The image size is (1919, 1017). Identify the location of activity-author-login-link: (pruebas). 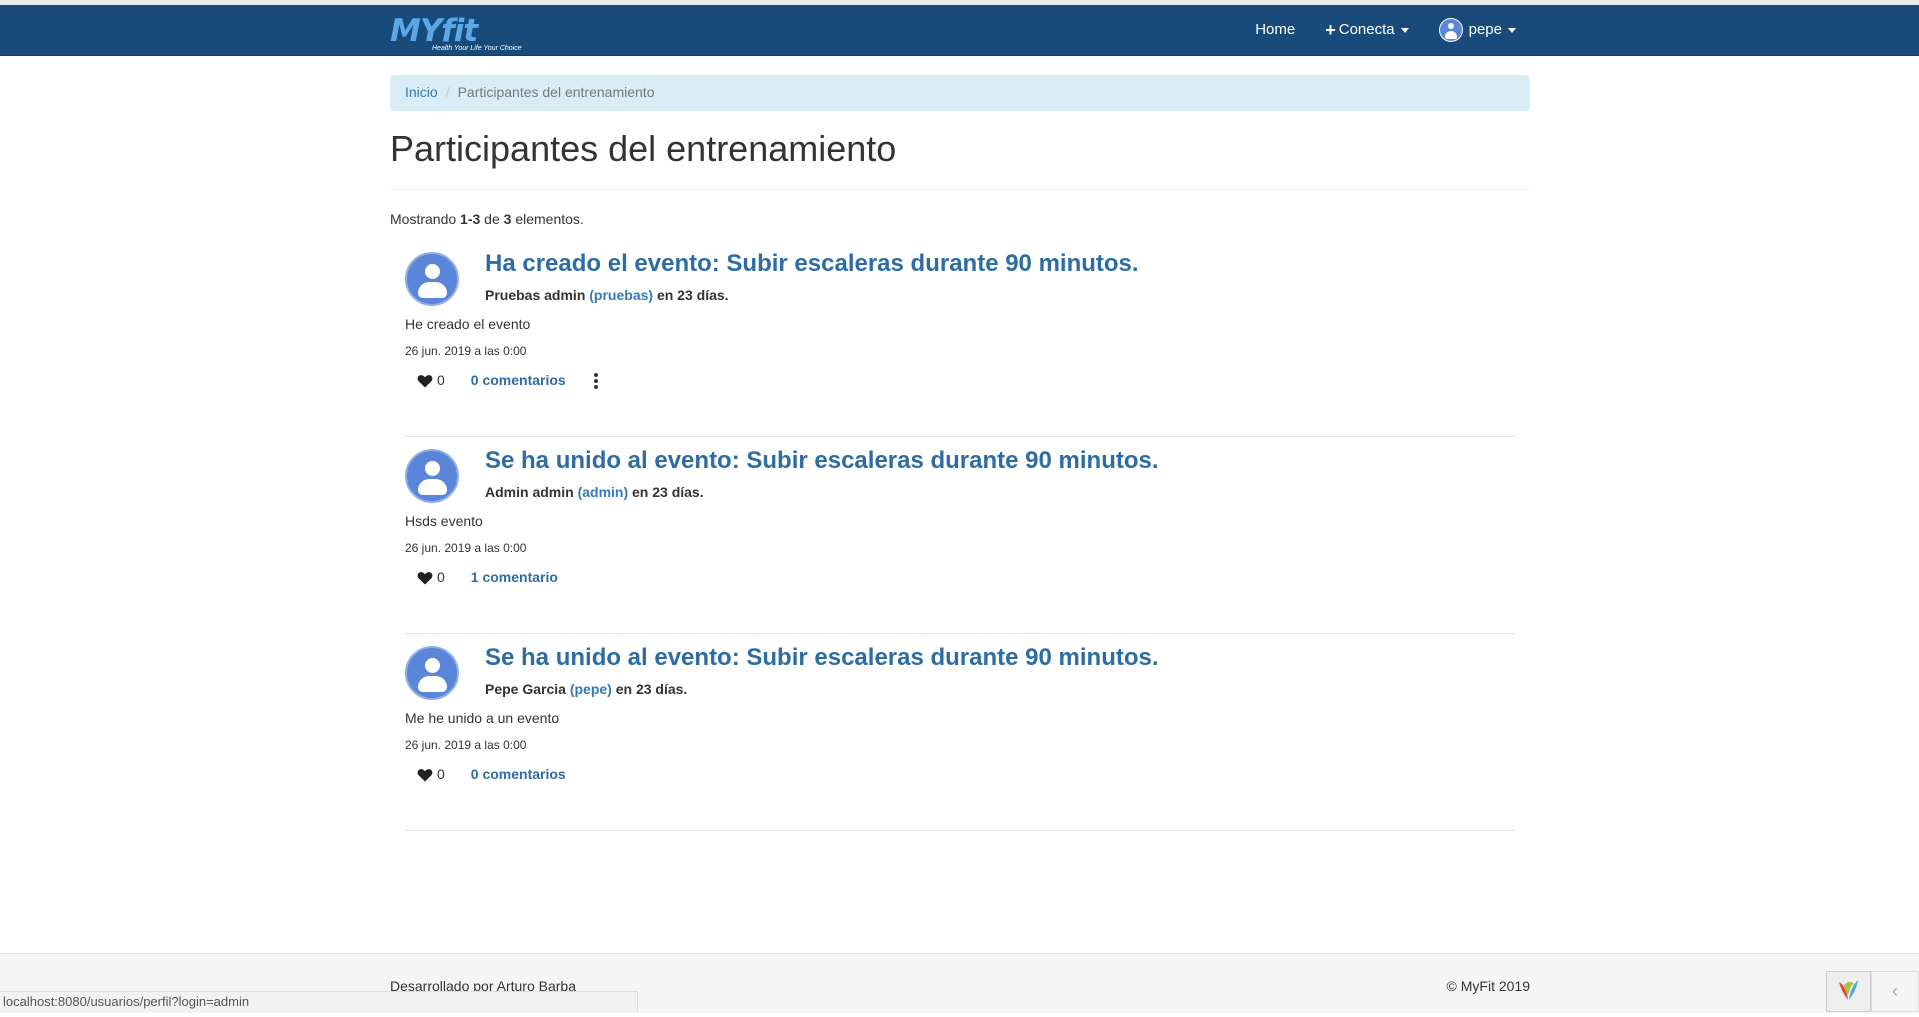
(621, 295).